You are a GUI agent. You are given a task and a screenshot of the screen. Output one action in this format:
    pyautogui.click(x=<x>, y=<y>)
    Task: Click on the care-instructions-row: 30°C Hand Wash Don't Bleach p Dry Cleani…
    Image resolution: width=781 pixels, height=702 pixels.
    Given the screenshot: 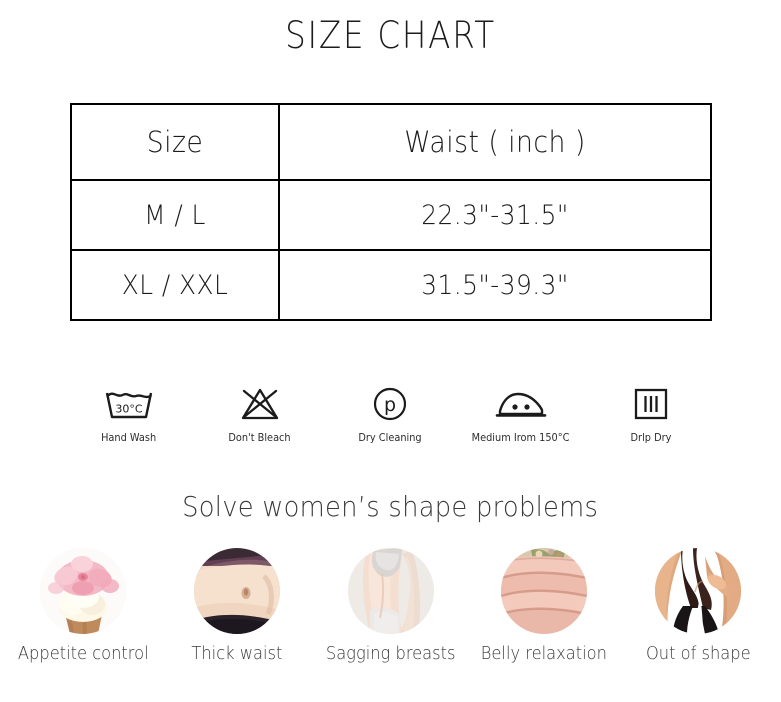 What is the action you would take?
    pyautogui.click(x=390, y=413)
    